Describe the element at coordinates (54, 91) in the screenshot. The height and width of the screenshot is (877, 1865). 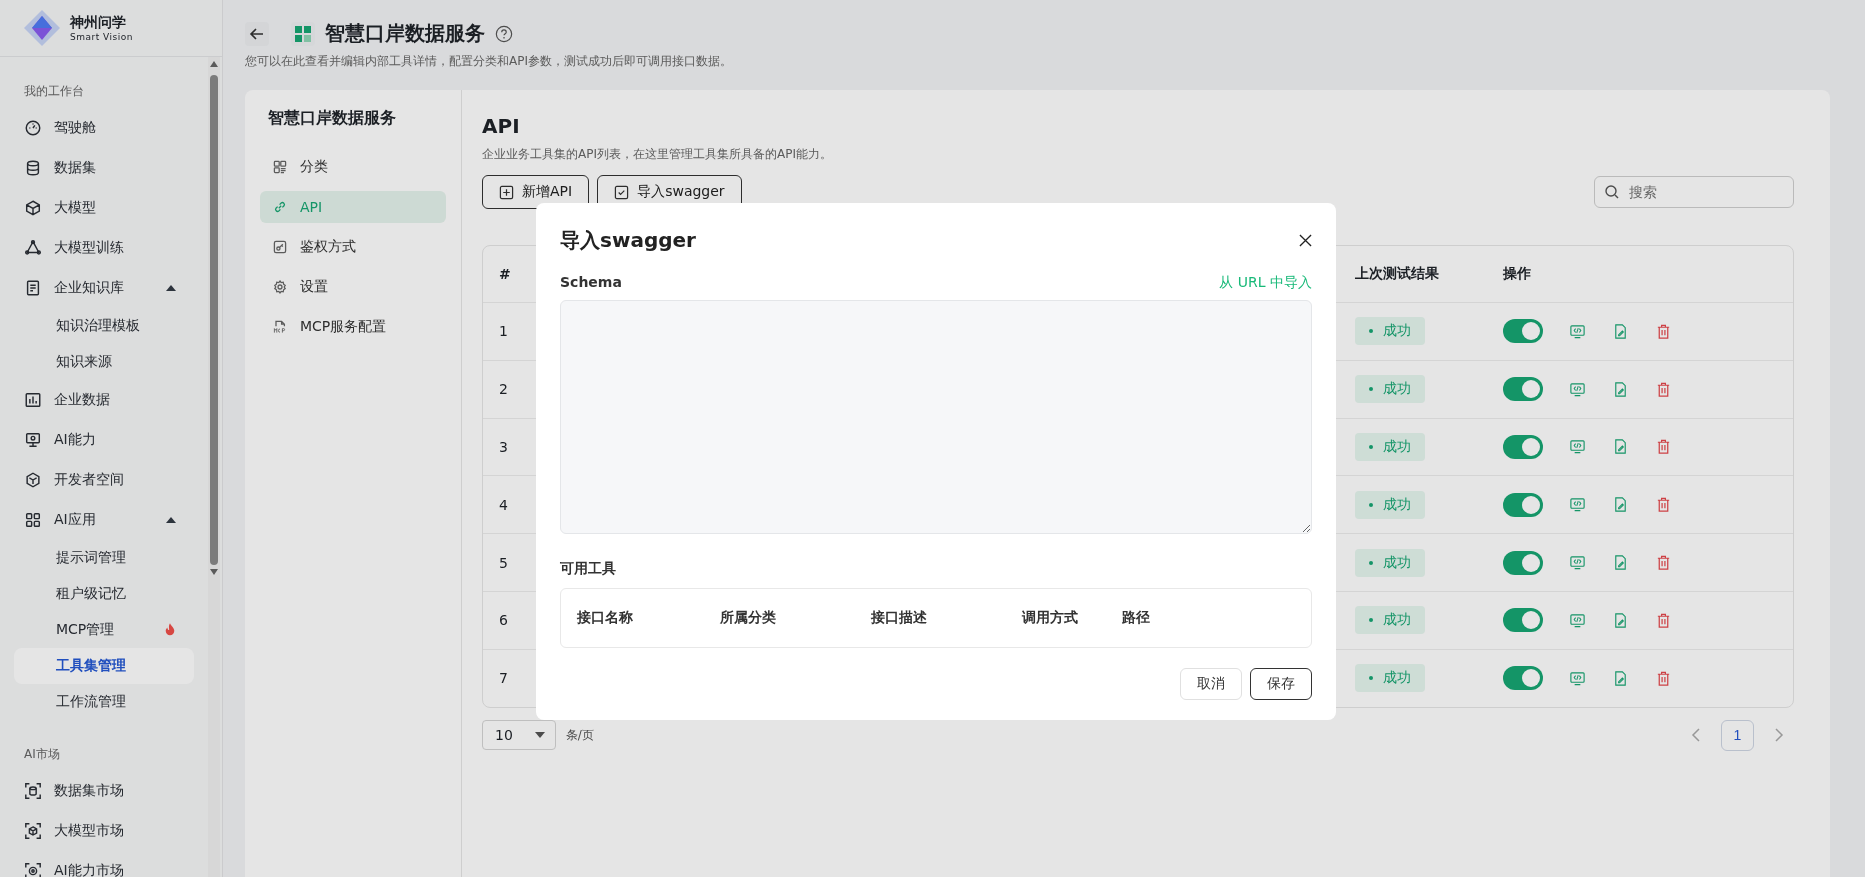
I see `section-title: 我的工作台` at that location.